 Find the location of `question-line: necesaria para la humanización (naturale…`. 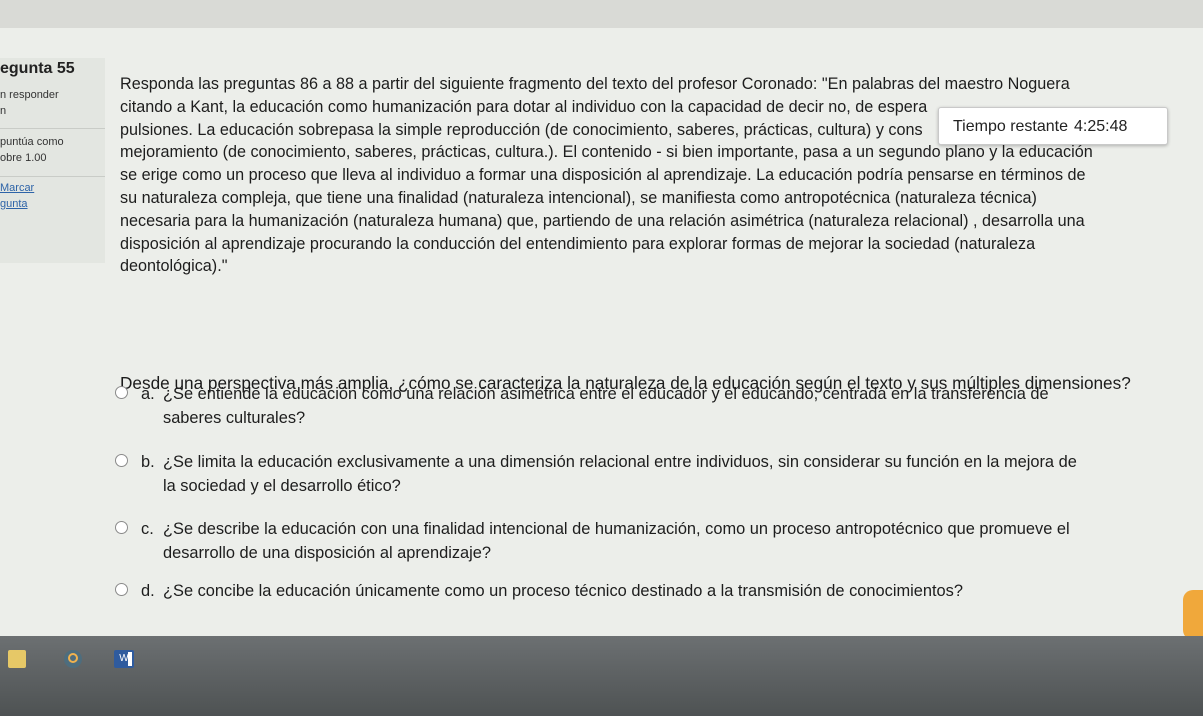

question-line: necesaria para la humanización (naturale… is located at coordinates (602, 220).